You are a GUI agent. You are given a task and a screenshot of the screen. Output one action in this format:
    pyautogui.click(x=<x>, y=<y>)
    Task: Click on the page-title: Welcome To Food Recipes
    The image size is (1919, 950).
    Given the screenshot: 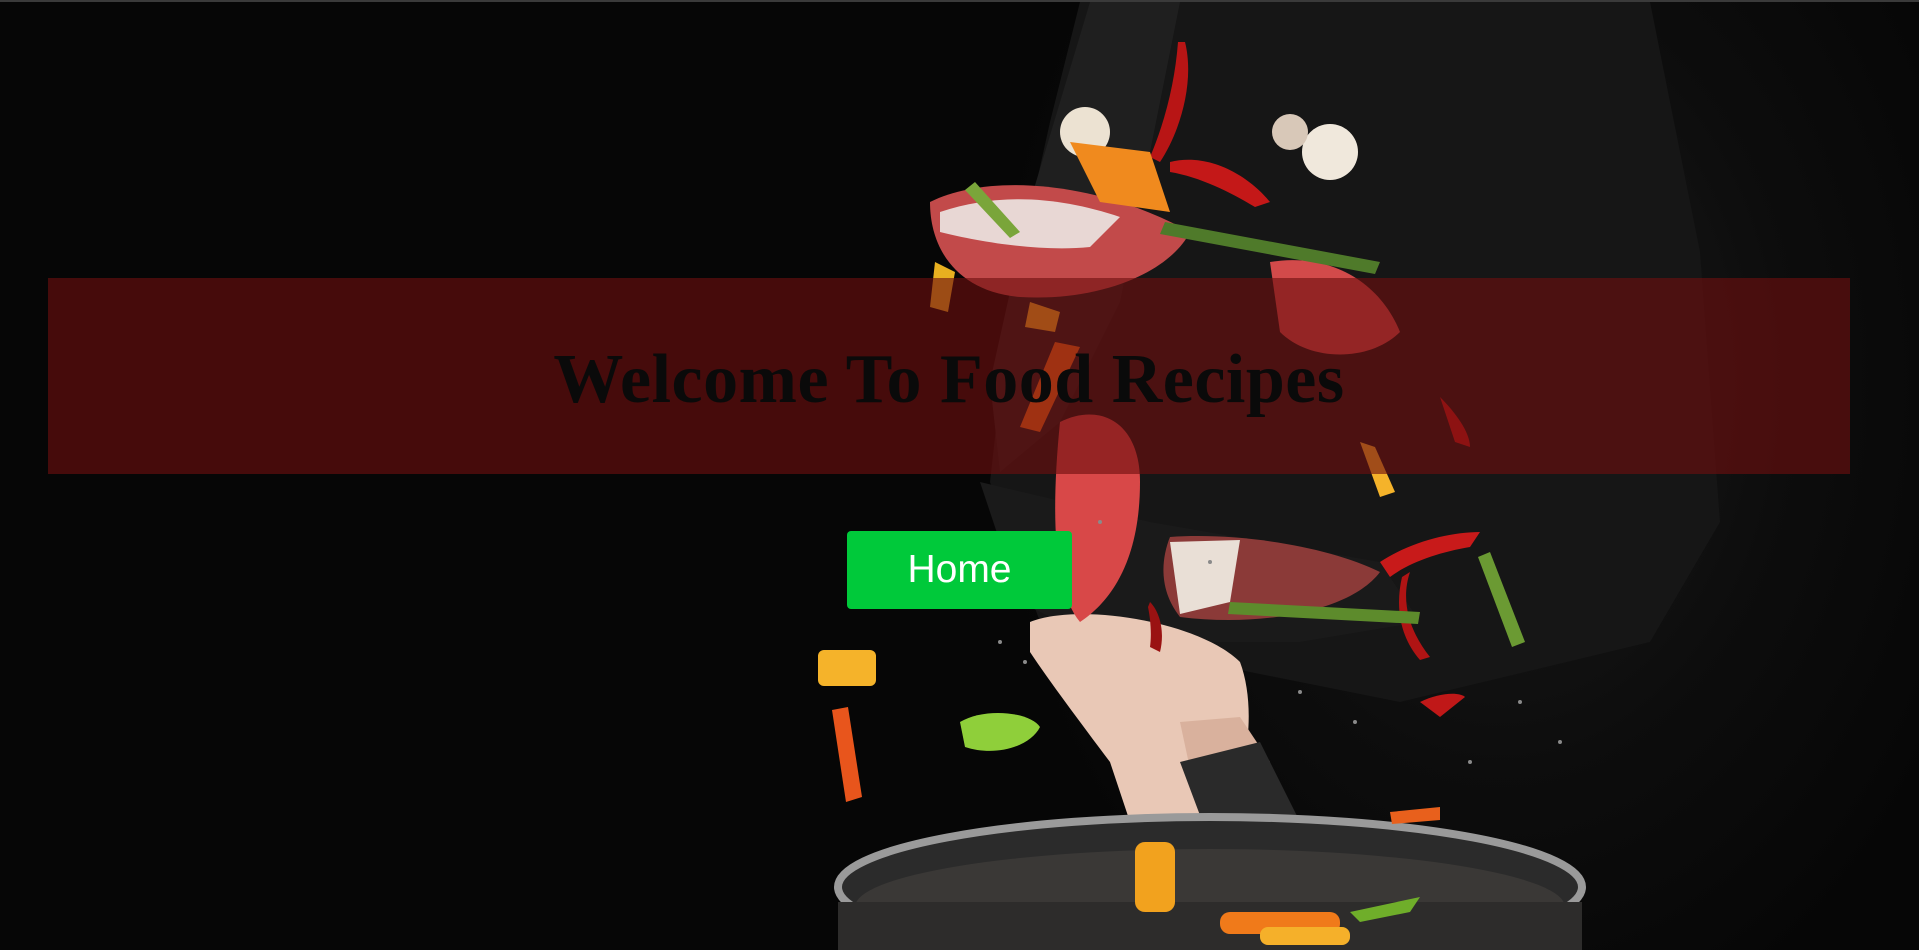 What is the action you would take?
    pyautogui.click(x=949, y=379)
    